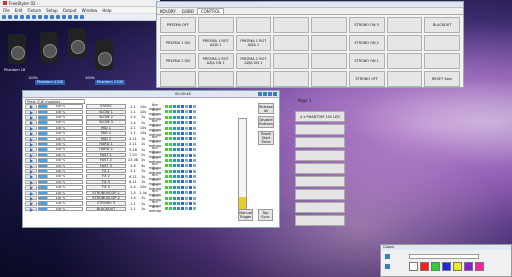  What do you see at coordinates (253, 61) in the screenshot?
I see `control-button: PRYZMA 2 ROT AZJA ON 1` at bounding box center [253, 61].